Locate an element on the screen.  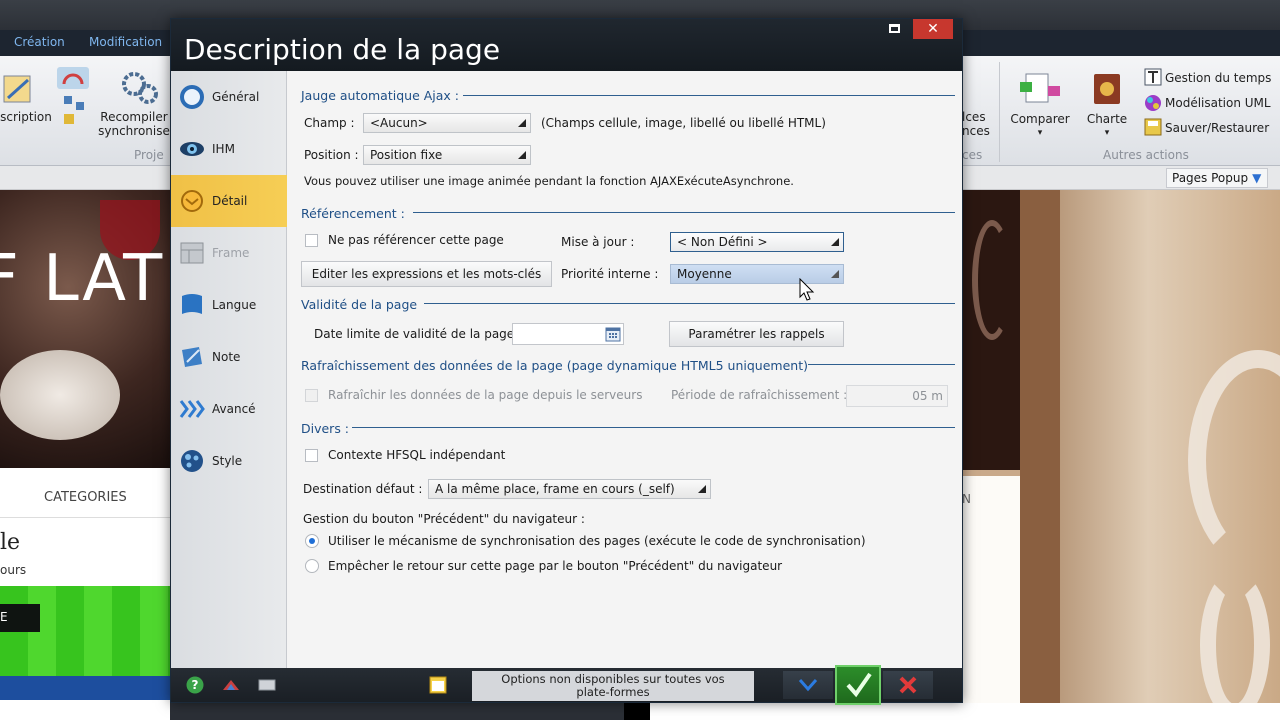
chevrons-icon is located at coordinates (192, 409).